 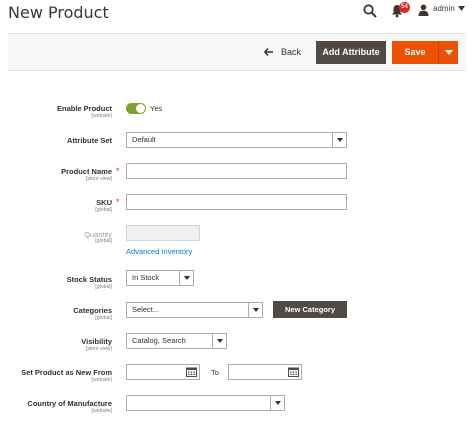 I want to click on back-label: Back, so click(x=291, y=52).